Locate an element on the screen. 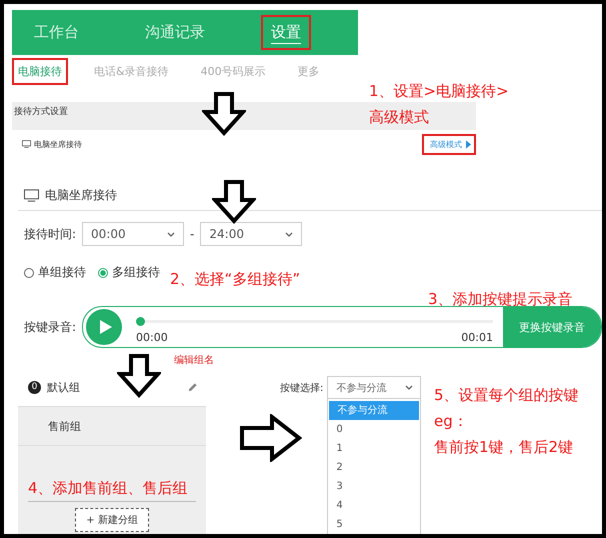  key-select-label: 按键选择: is located at coordinates (302, 389).